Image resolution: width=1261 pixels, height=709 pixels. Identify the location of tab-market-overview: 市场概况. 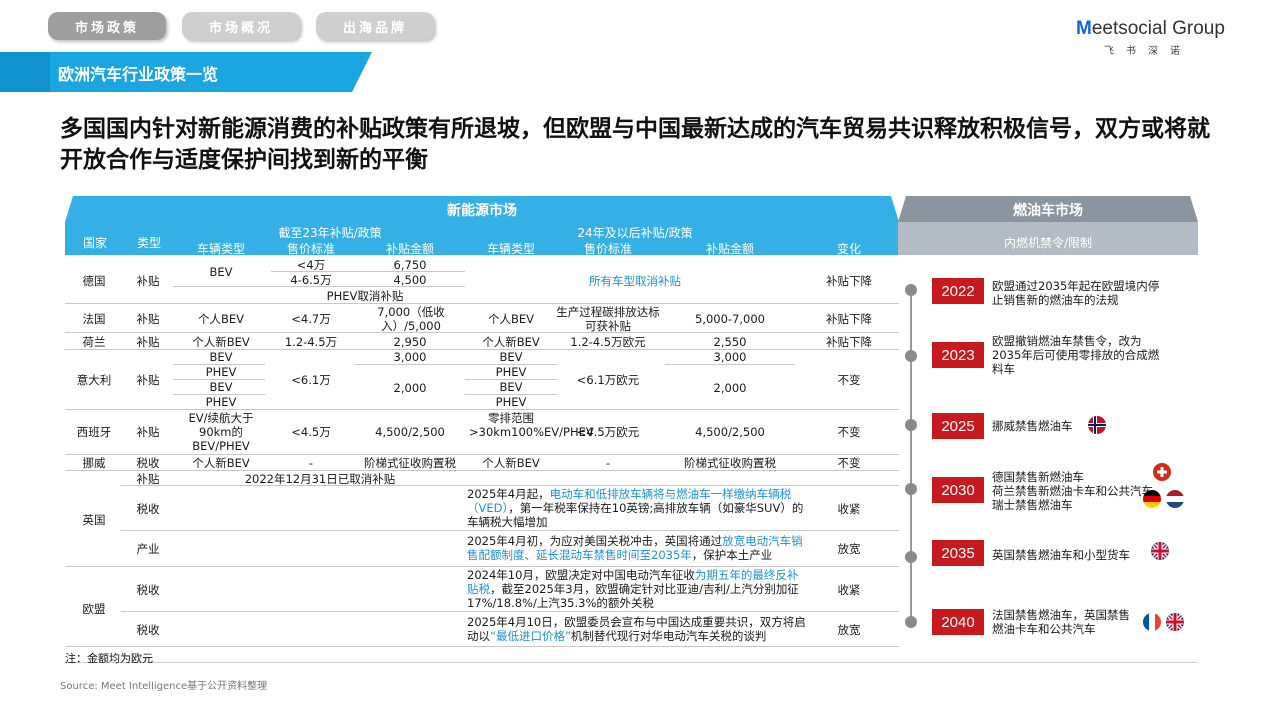
(241, 26).